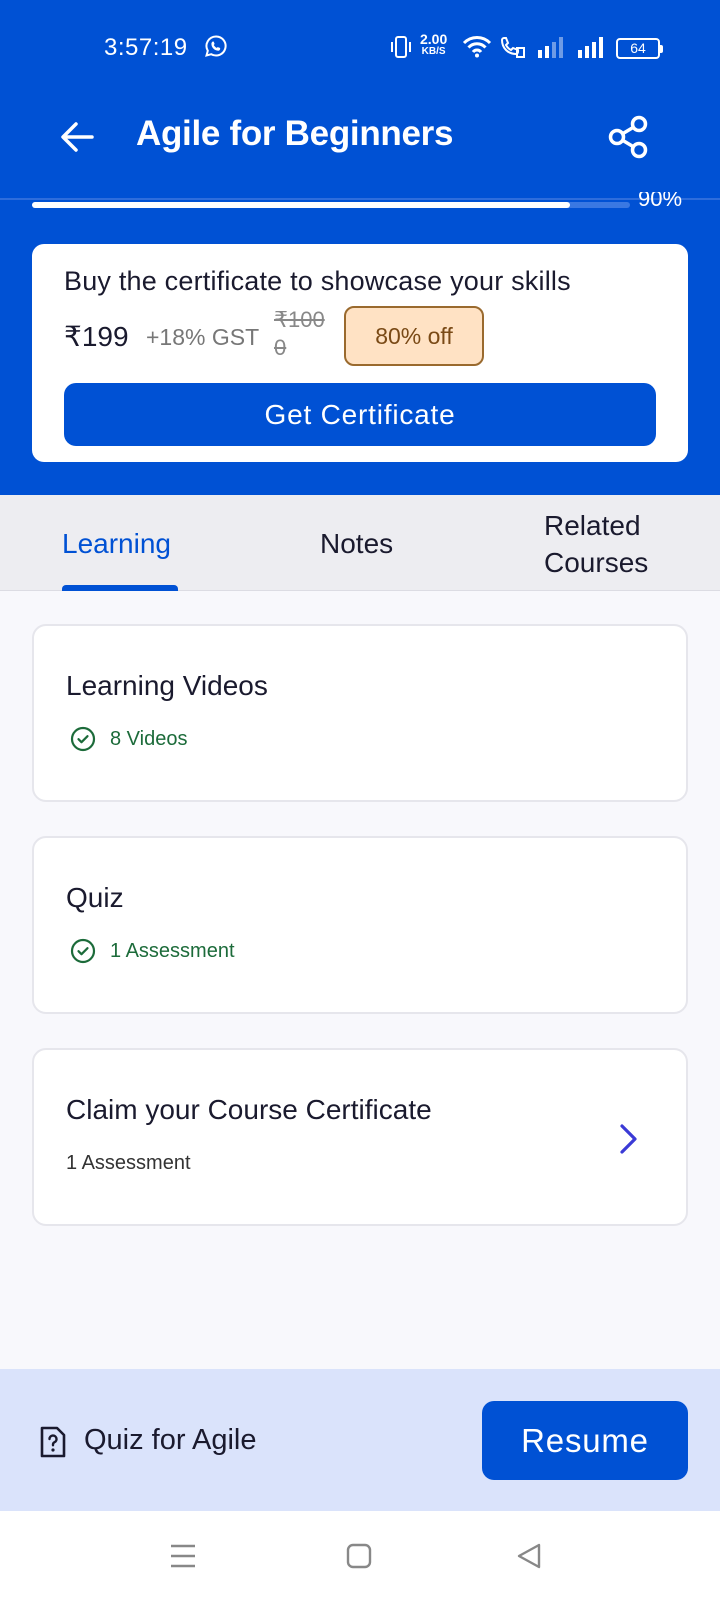  Describe the element at coordinates (167, 685) in the screenshot. I see `module-title: Learning Videos` at that location.